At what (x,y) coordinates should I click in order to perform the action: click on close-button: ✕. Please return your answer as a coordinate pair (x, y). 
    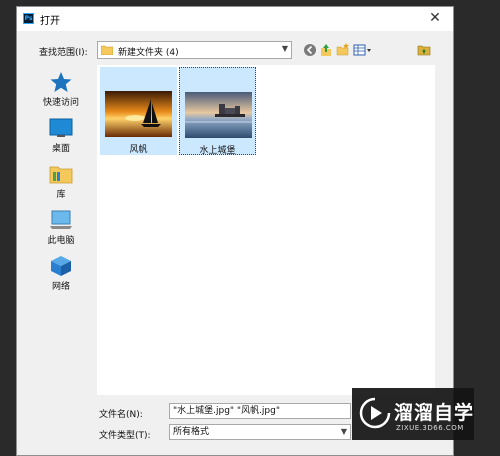
    Looking at the image, I should click on (435, 18).